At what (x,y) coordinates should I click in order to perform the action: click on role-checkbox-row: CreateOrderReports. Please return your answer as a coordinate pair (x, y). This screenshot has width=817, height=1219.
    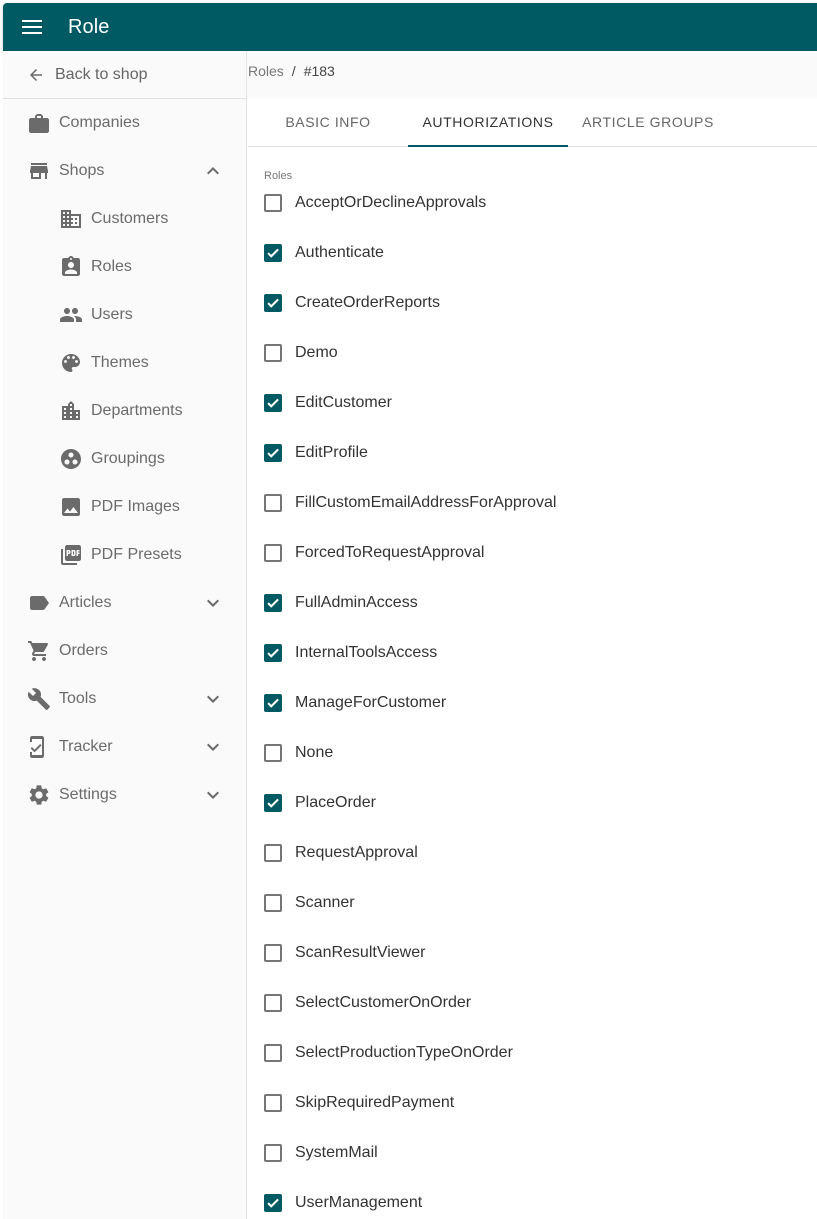
    Looking at the image, I should click on (534, 303).